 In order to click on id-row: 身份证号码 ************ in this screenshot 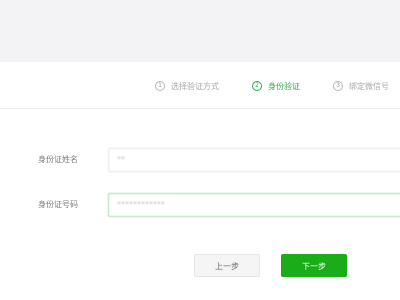, I will do `click(200, 205)`.